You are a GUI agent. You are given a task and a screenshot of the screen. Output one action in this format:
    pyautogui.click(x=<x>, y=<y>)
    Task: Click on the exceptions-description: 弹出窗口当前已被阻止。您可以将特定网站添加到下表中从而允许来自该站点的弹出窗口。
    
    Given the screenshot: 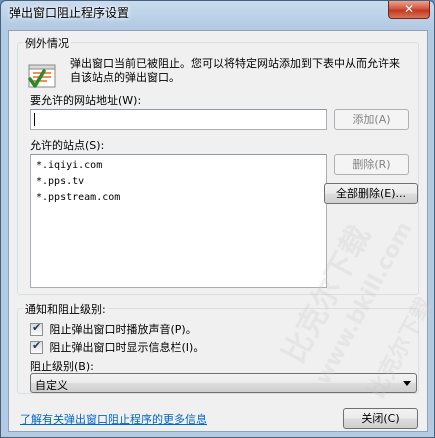 What is the action you would take?
    pyautogui.click(x=235, y=70)
    